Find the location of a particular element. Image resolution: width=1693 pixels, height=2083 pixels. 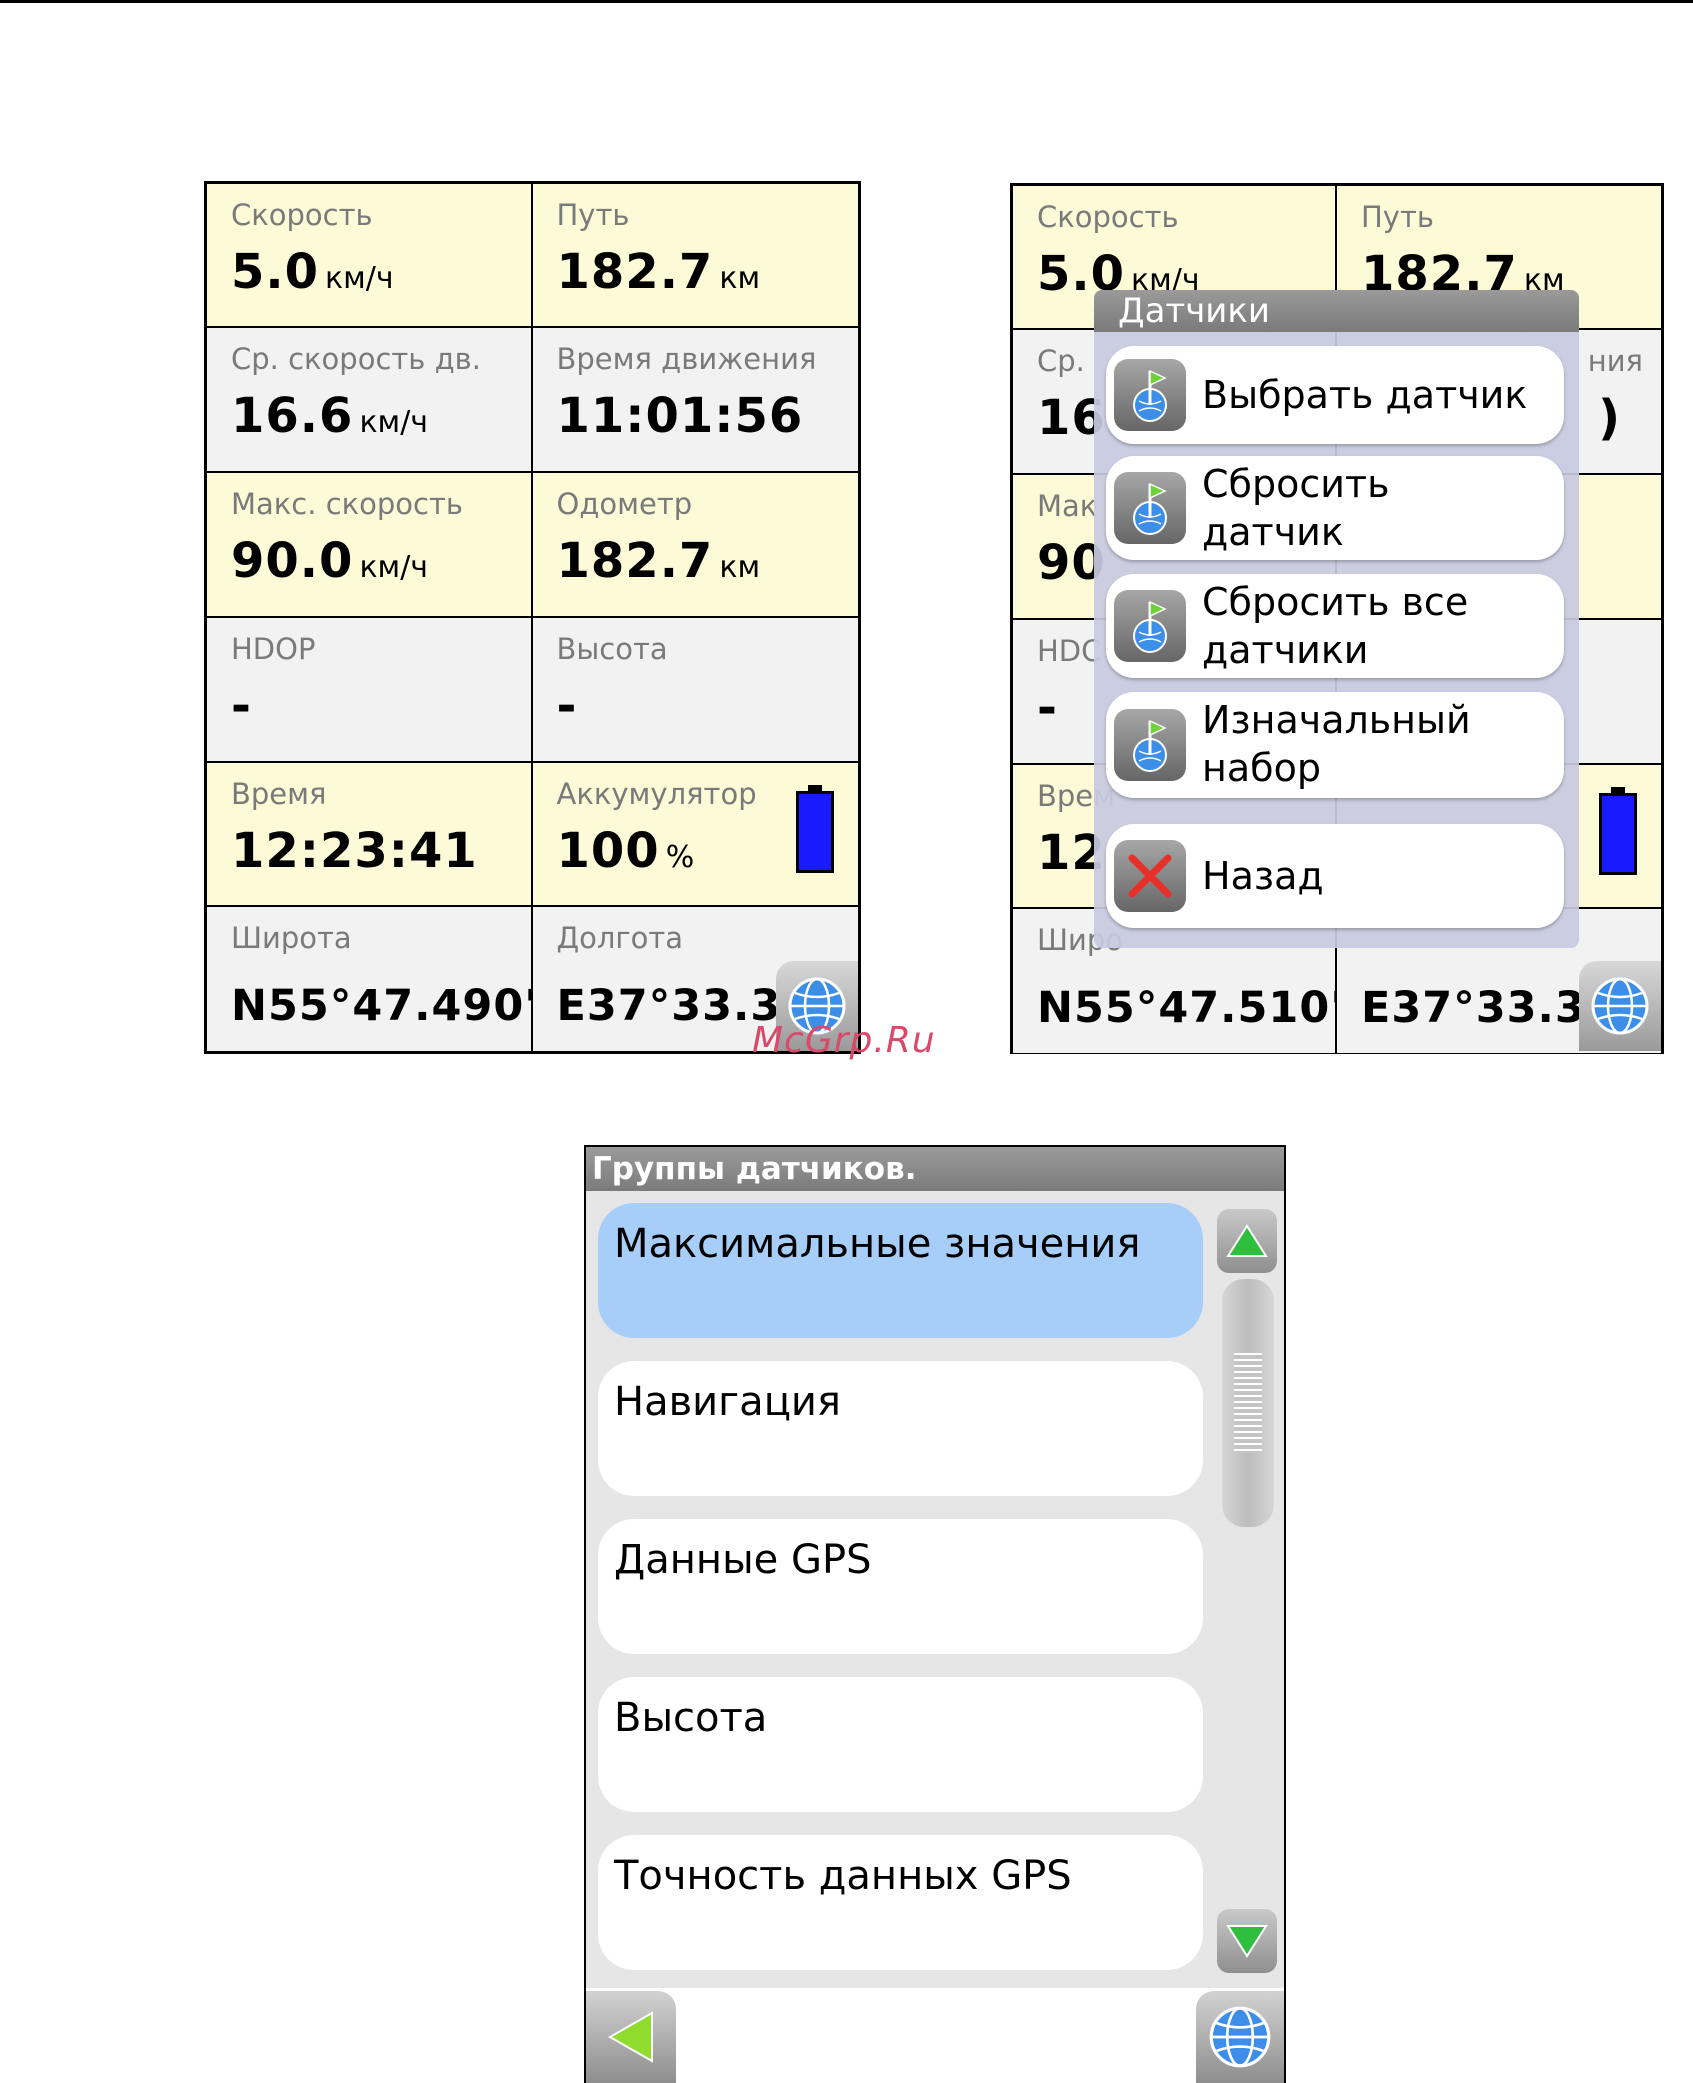

sensor-cell-speed: Скорость 5.0 км/ч is located at coordinates (370, 256).